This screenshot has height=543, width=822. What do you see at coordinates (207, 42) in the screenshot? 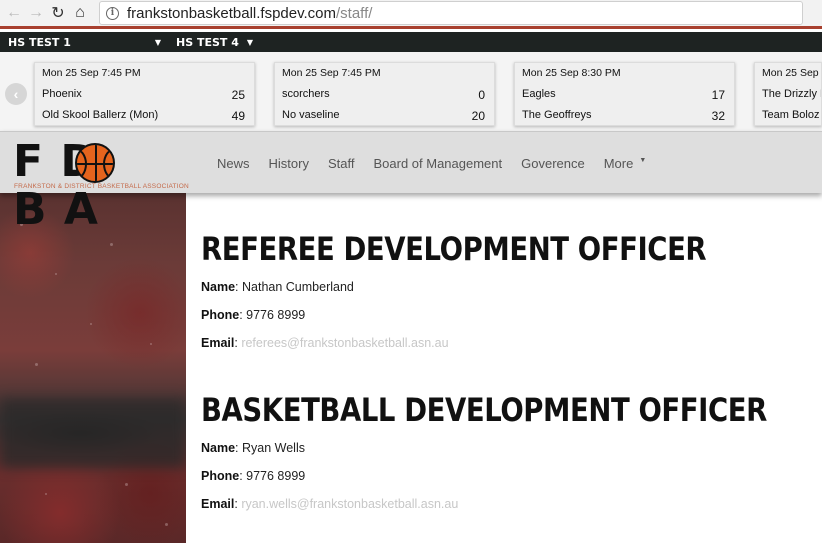
I see `competition-select-right-label: HS TEST 4` at bounding box center [207, 42].